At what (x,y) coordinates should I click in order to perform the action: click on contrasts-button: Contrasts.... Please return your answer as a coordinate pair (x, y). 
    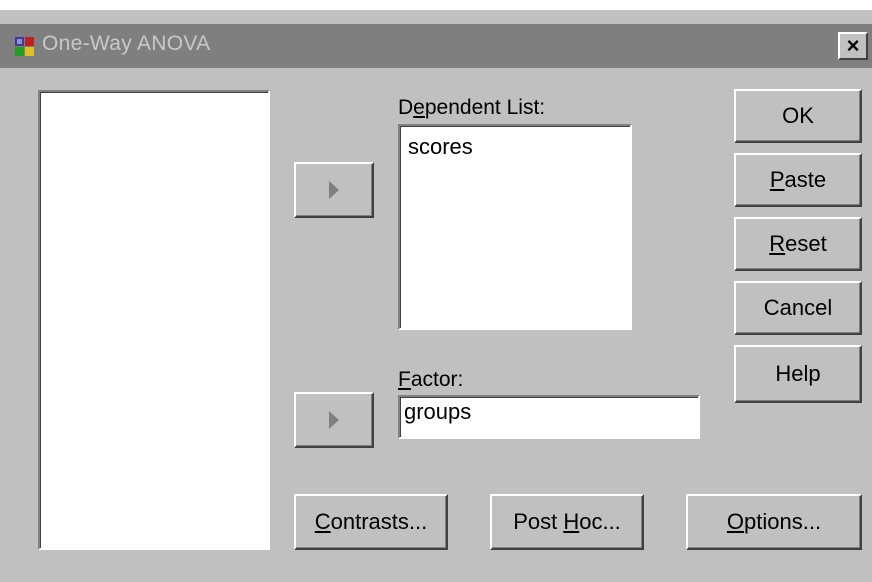
    Looking at the image, I should click on (371, 522).